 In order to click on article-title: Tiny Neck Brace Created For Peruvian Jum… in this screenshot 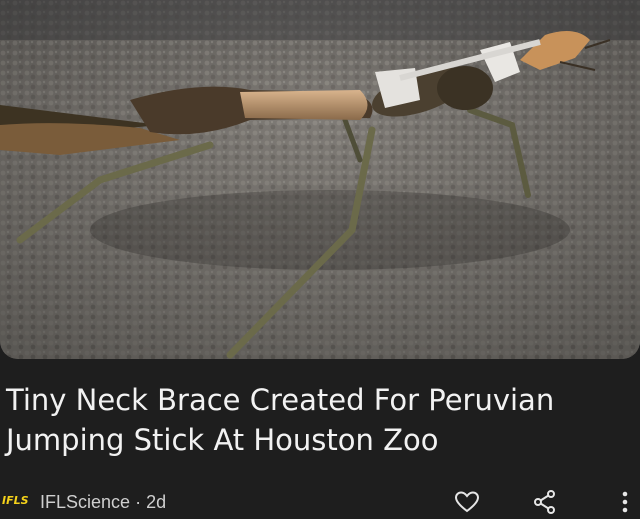, I will do `click(316, 420)`.